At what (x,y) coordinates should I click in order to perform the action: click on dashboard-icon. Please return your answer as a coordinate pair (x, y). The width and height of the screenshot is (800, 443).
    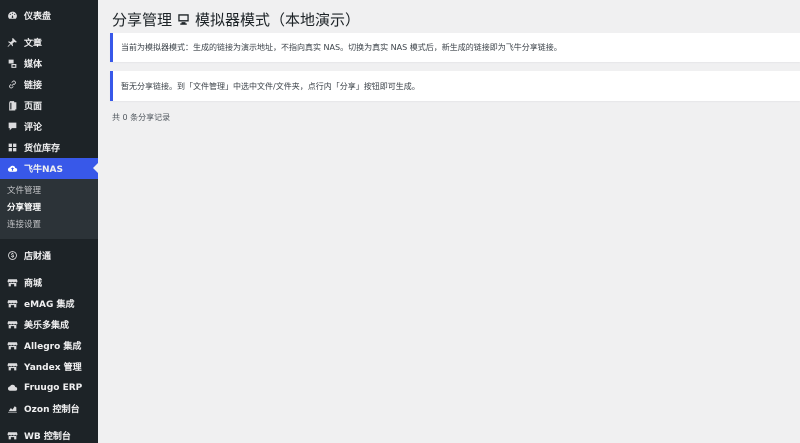
    Looking at the image, I should click on (12, 16).